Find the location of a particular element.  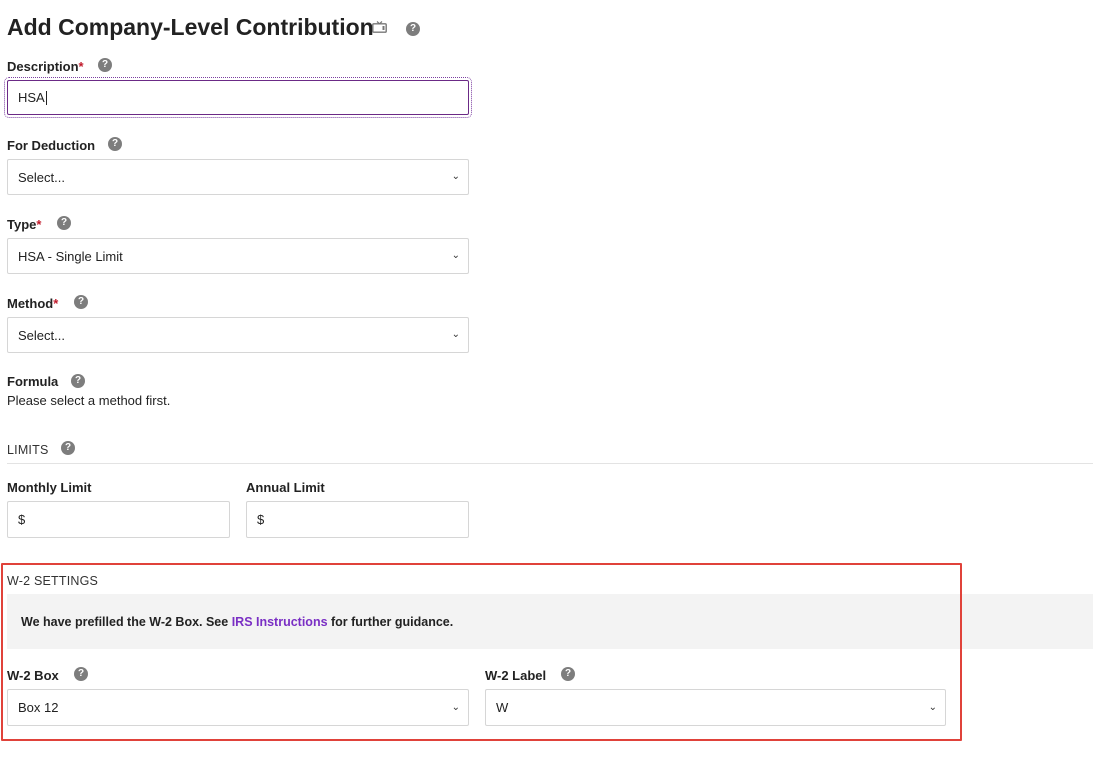

for-deduction-label: For Deduction is located at coordinates (51, 145).